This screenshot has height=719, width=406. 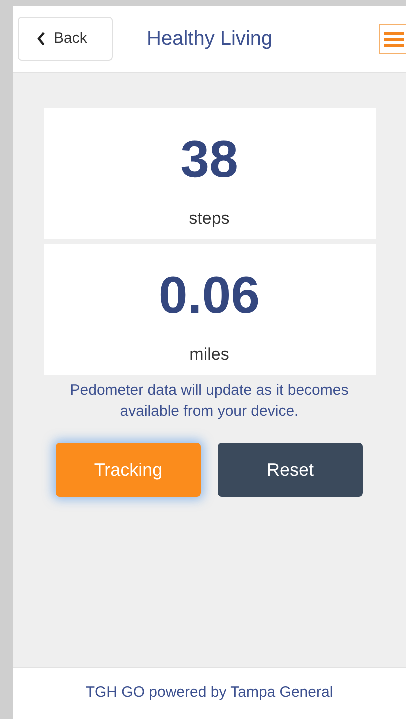 I want to click on info-text: Pedometer data will update as it becomes available from your device., so click(x=209, y=401).